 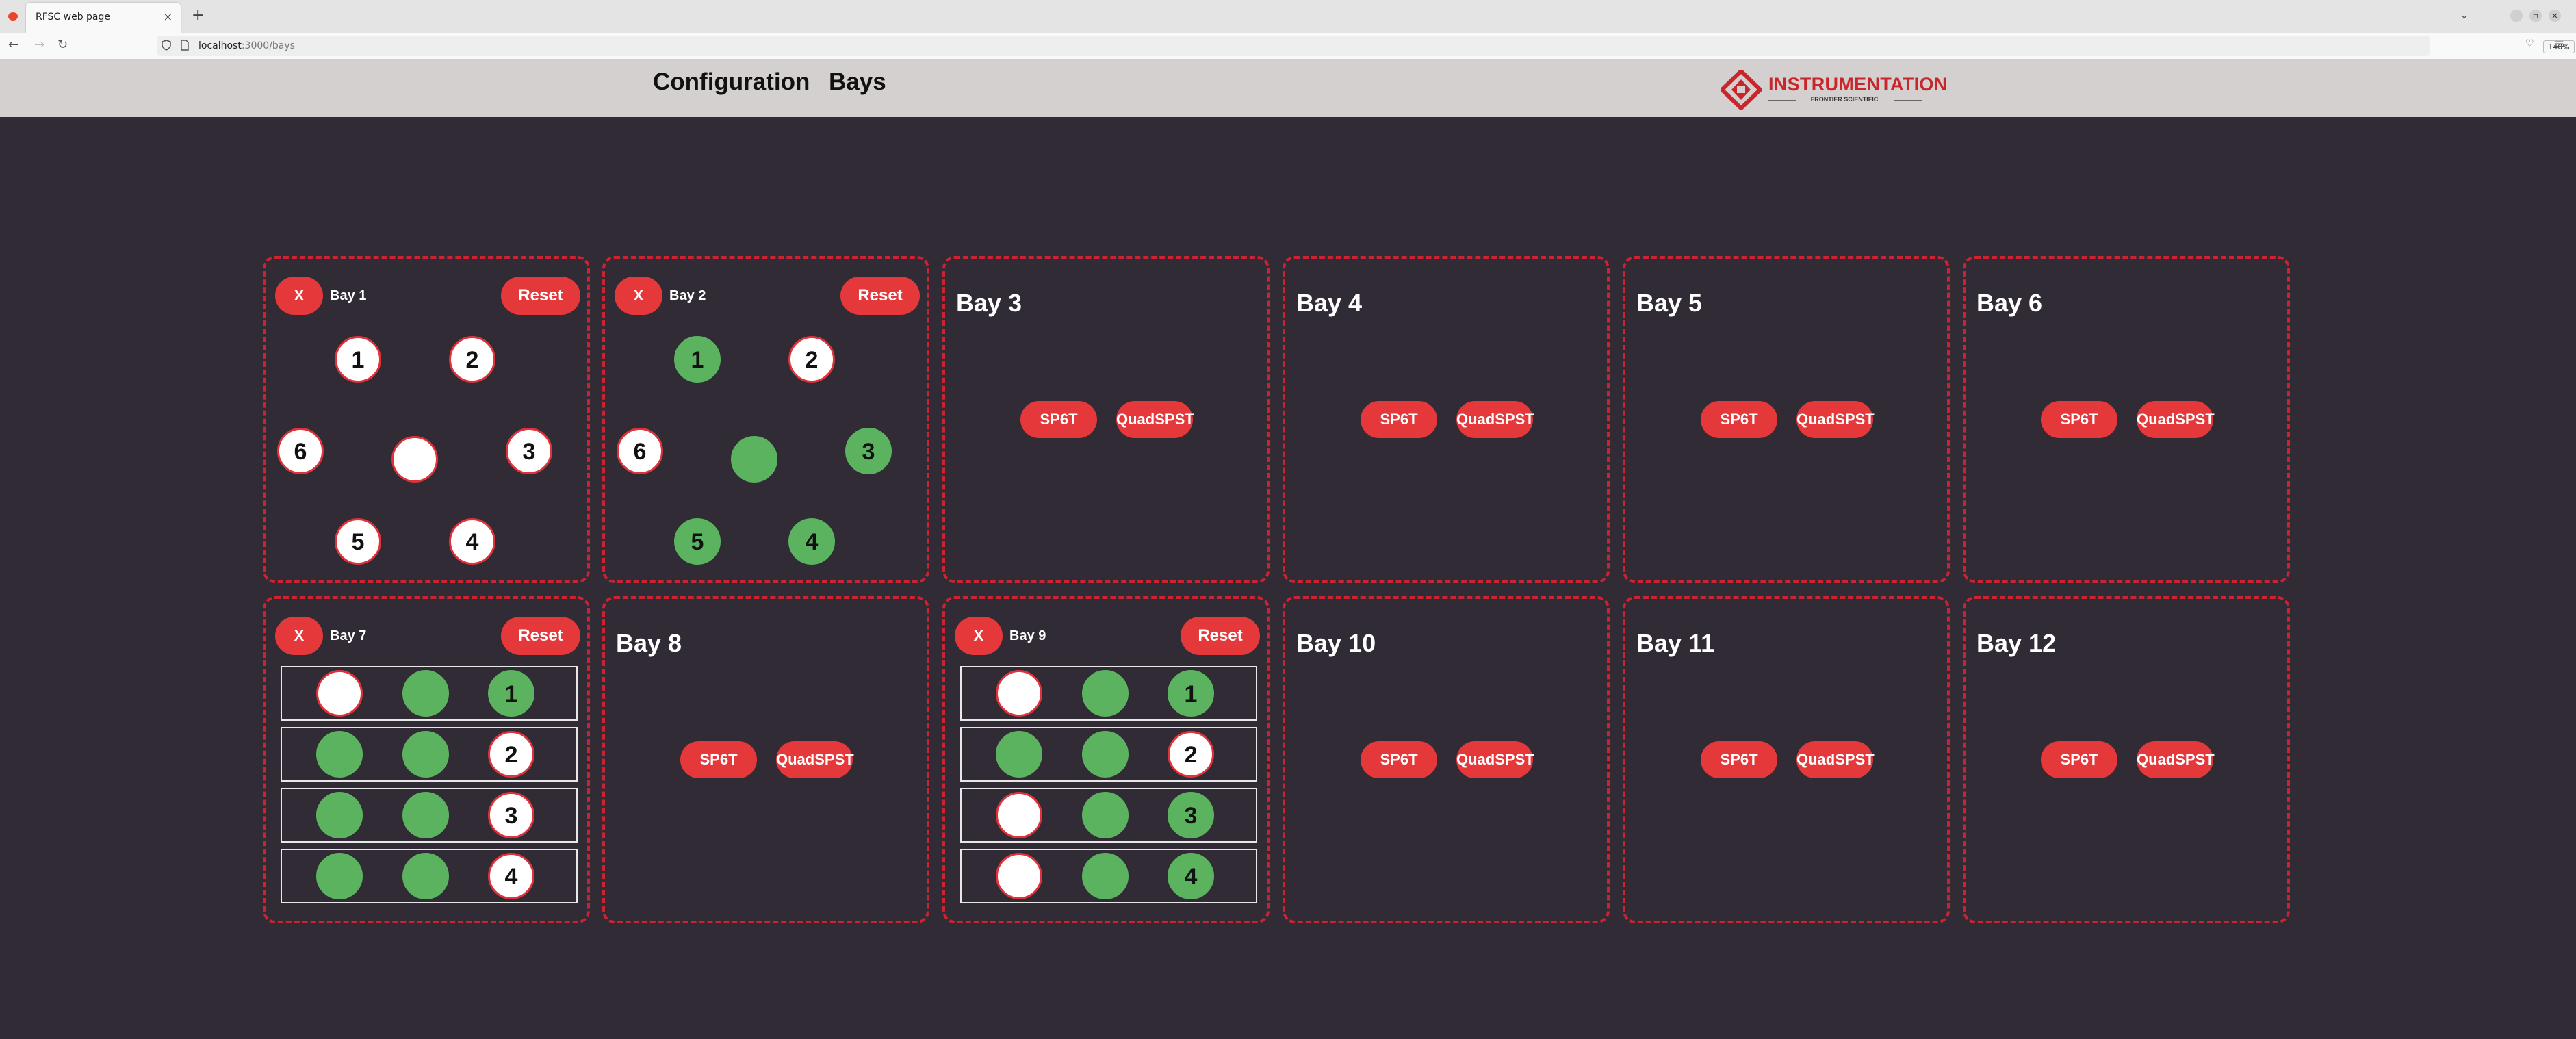 I want to click on switch-row: 2, so click(x=1108, y=754).